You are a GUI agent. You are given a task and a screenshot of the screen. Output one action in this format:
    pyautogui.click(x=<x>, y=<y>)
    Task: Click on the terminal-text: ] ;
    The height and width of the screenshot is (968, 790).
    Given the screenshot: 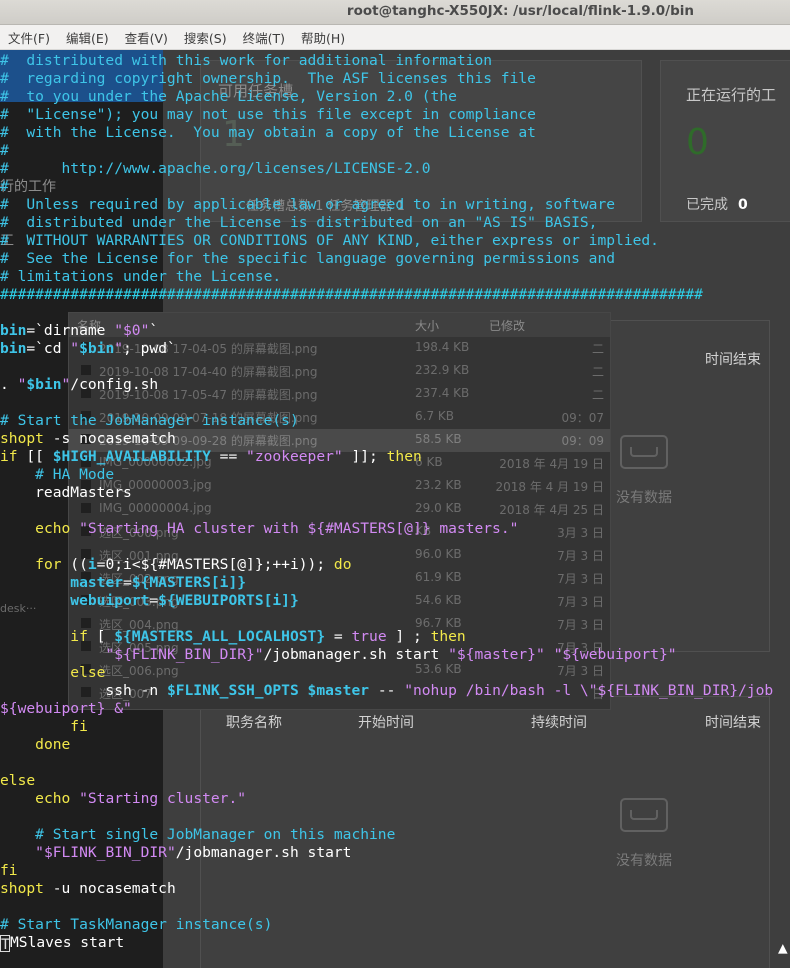 What is the action you would take?
    pyautogui.click(x=408, y=636)
    